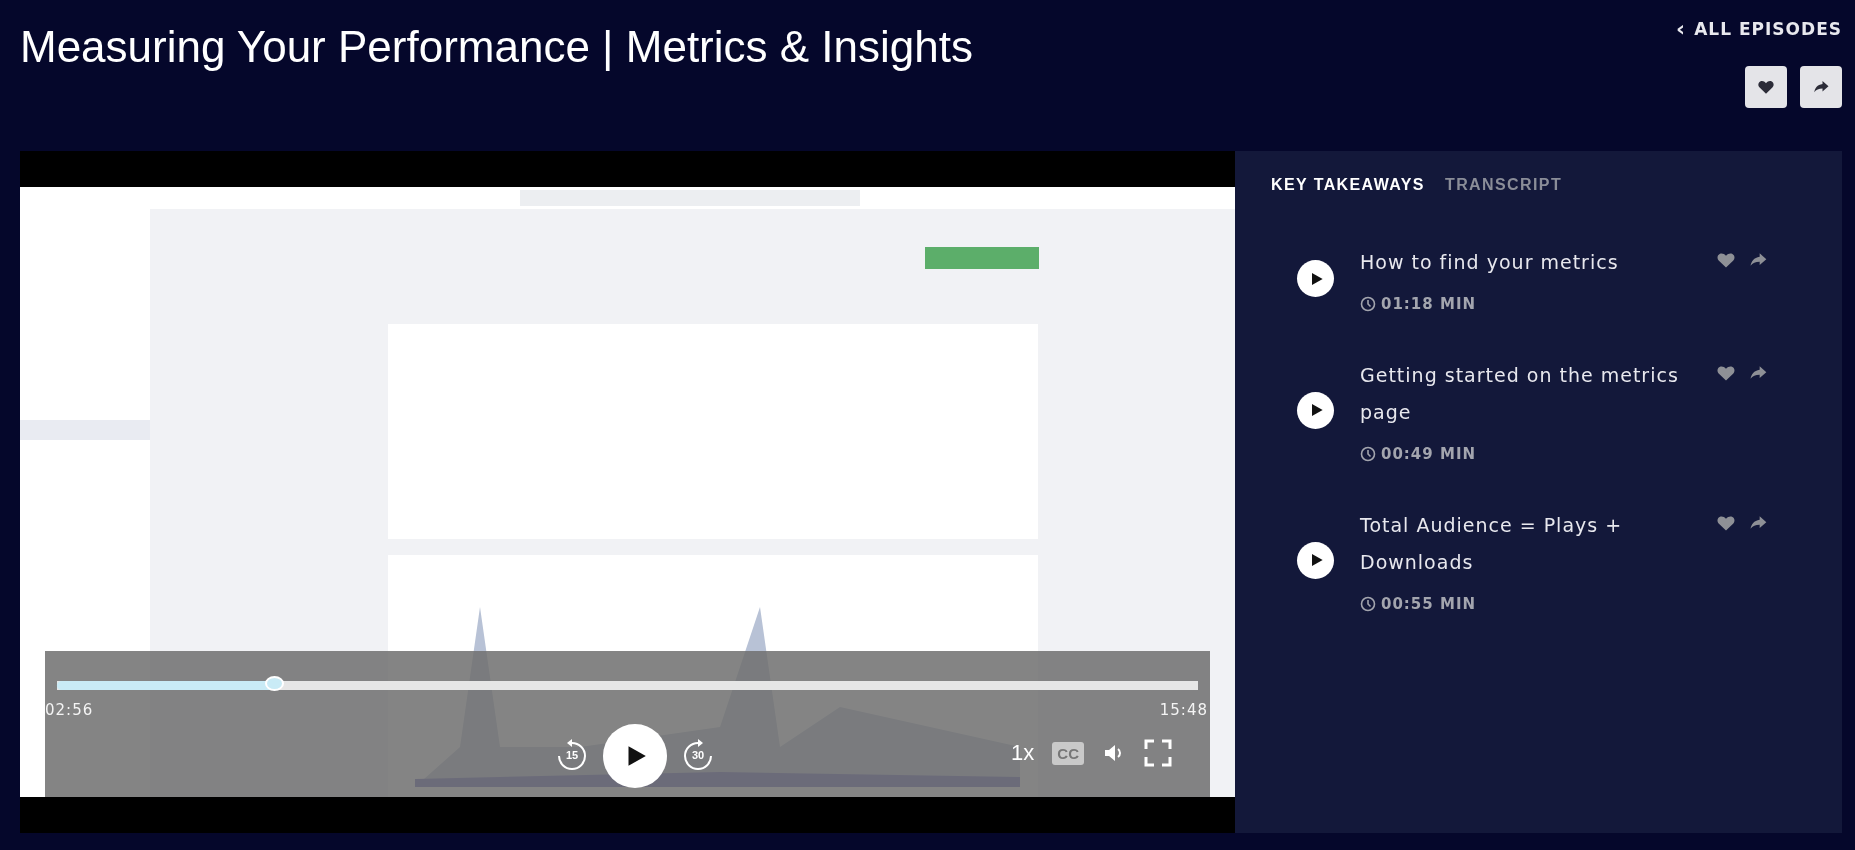 The height and width of the screenshot is (850, 1855). Describe the element at coordinates (572, 756) in the screenshot. I see `skip-back-button: 15` at that location.